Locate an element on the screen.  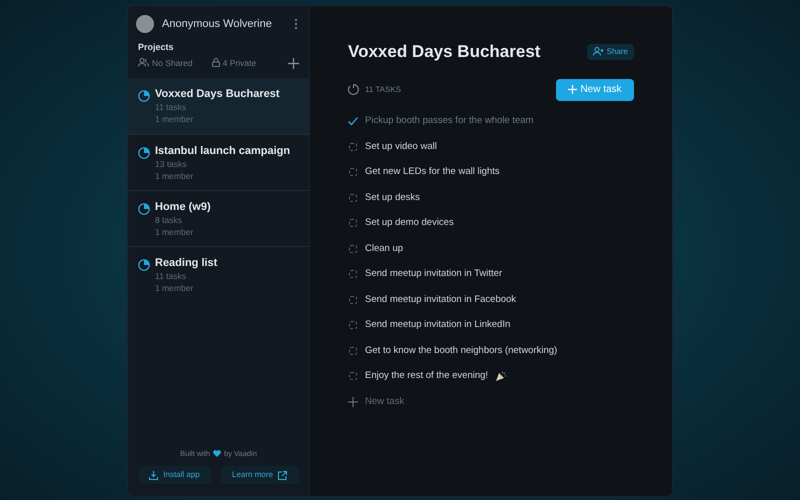
private-count: 4 Private is located at coordinates (239, 63).